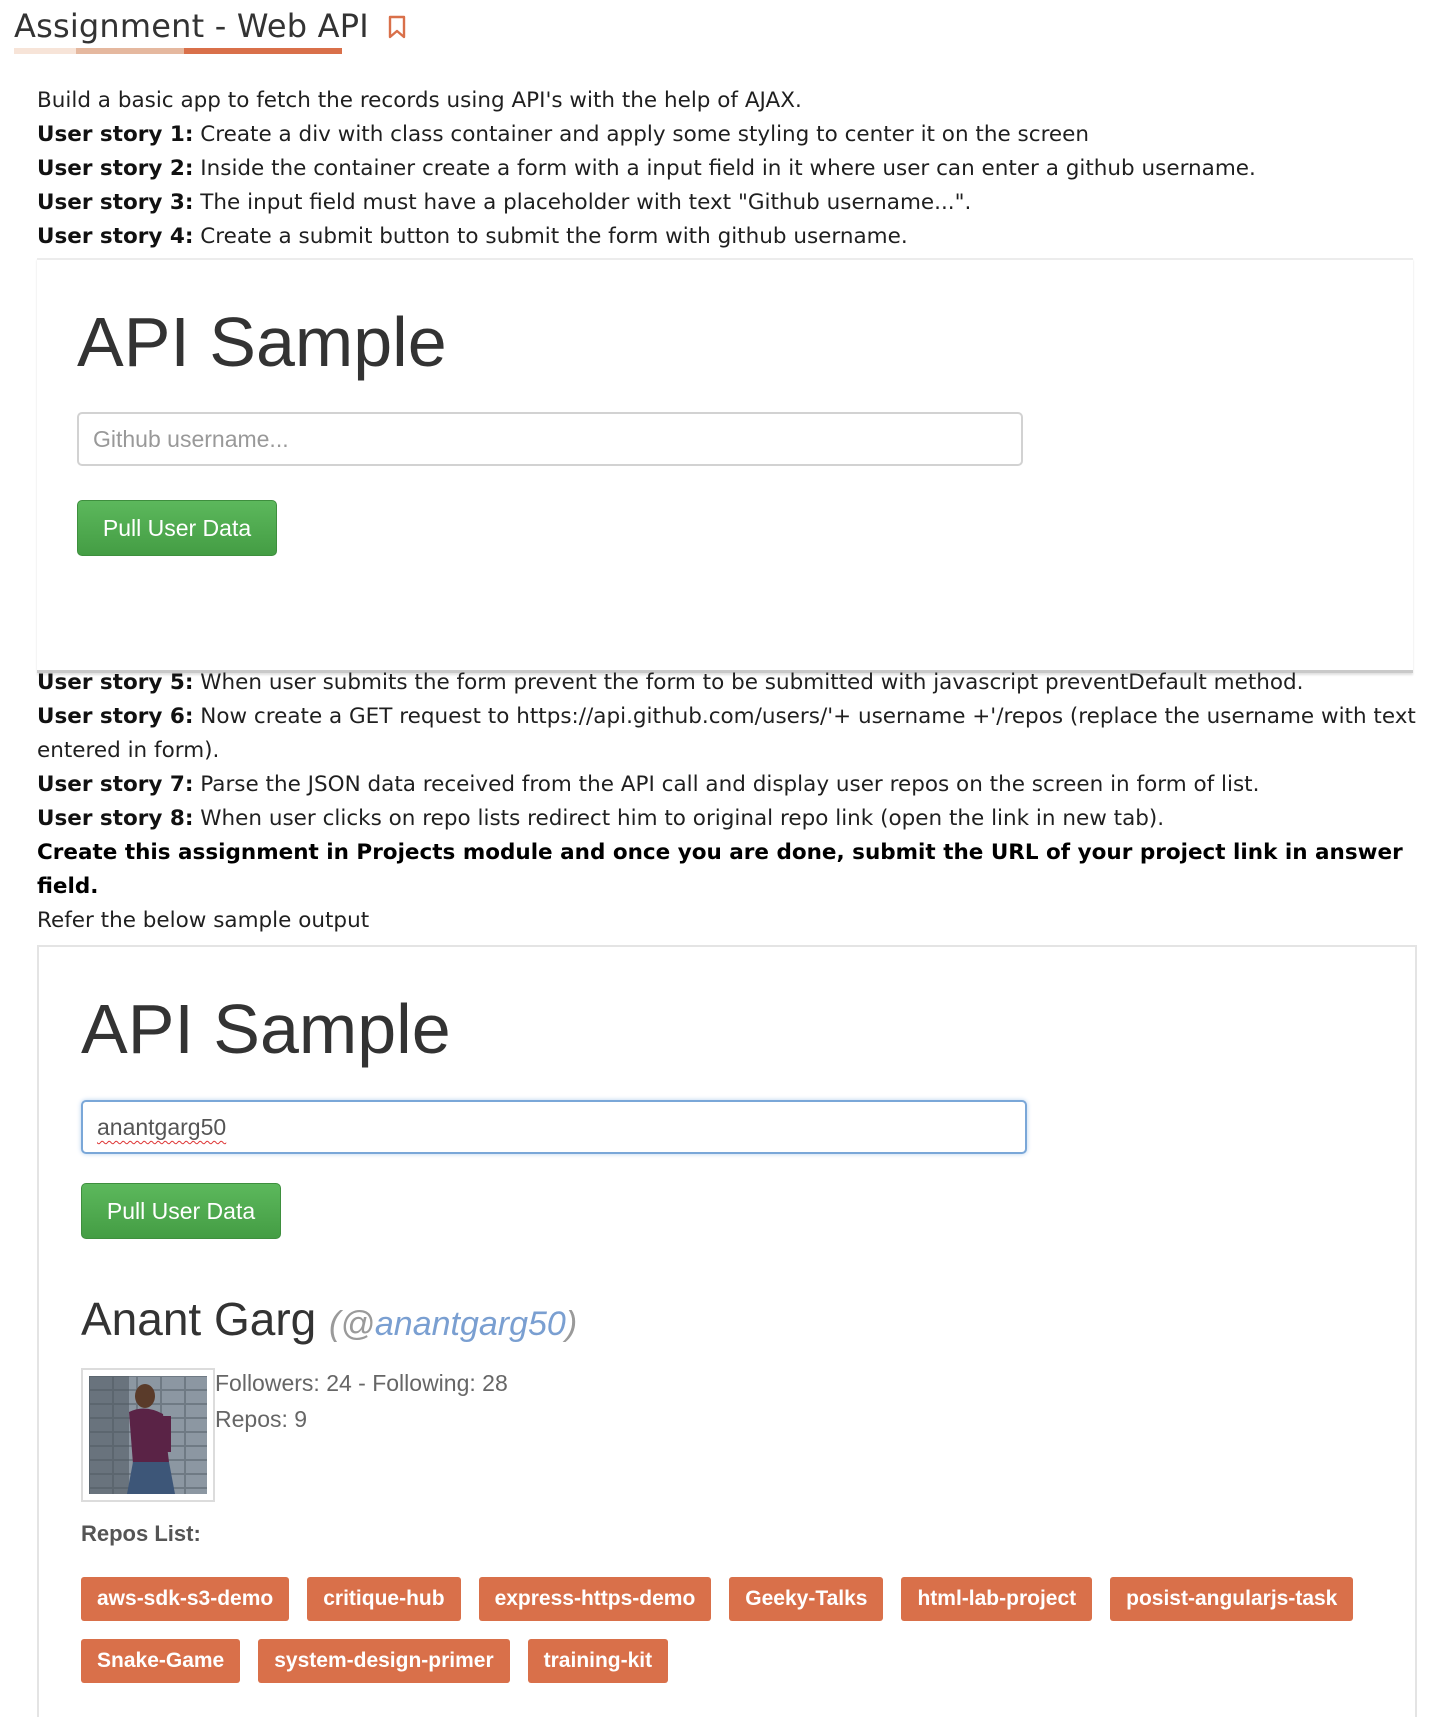  I want to click on repo-link: system-design-primer, so click(384, 1661).